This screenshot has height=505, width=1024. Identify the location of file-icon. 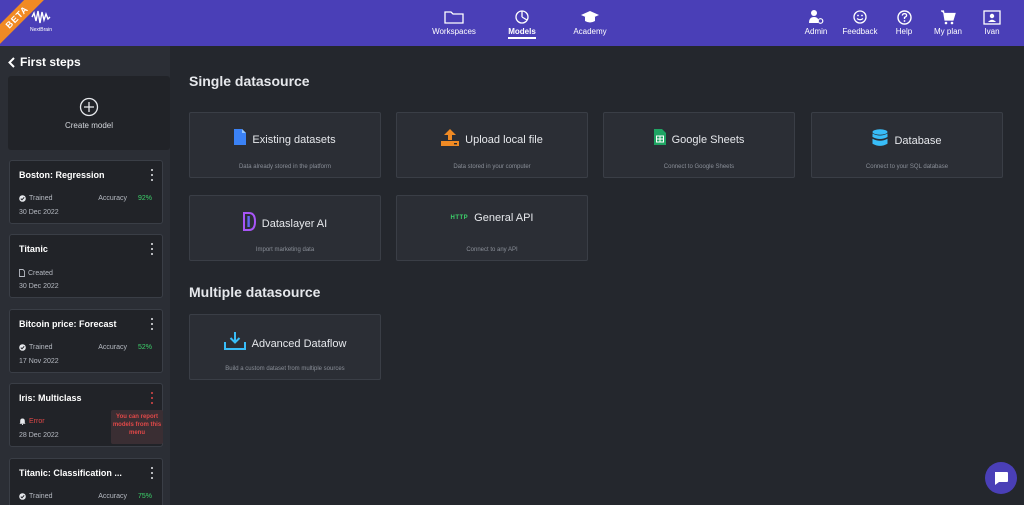
(240, 139).